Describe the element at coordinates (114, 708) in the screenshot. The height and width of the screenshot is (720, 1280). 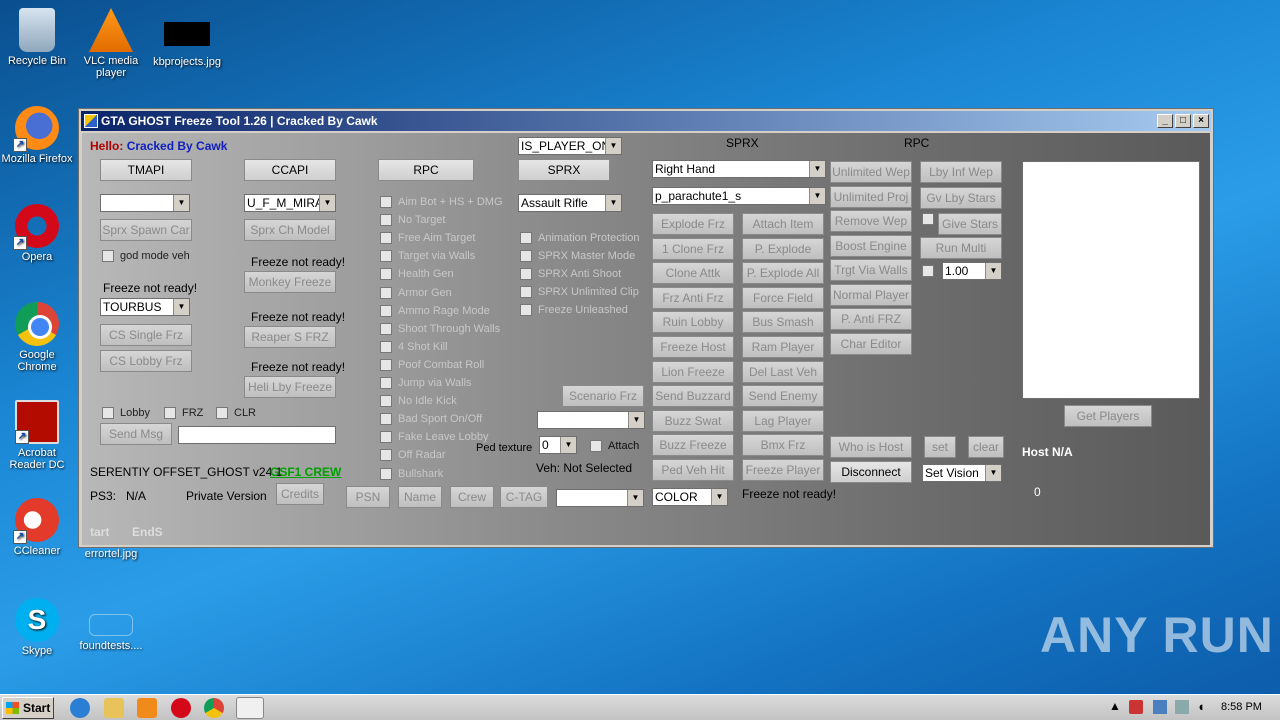
I see `explorer-icon` at that location.